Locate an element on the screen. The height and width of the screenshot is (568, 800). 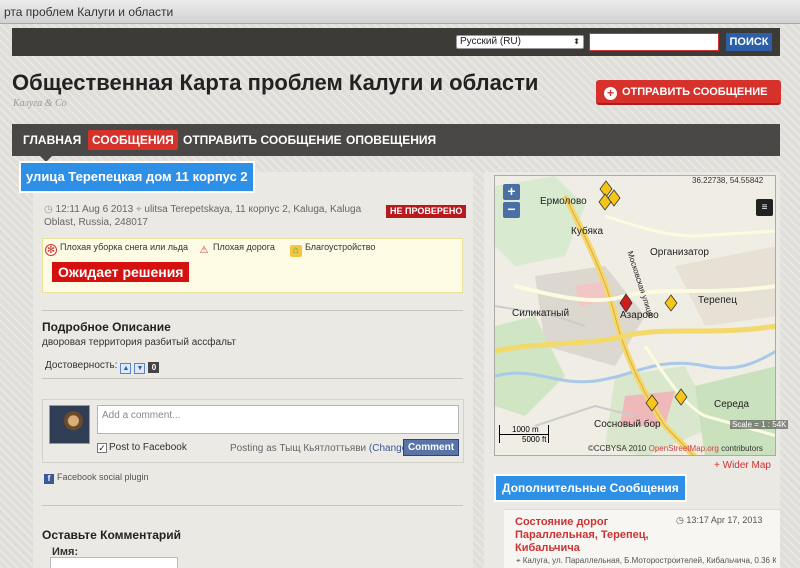
map-label: Сосновый бор is located at coordinates (627, 424).